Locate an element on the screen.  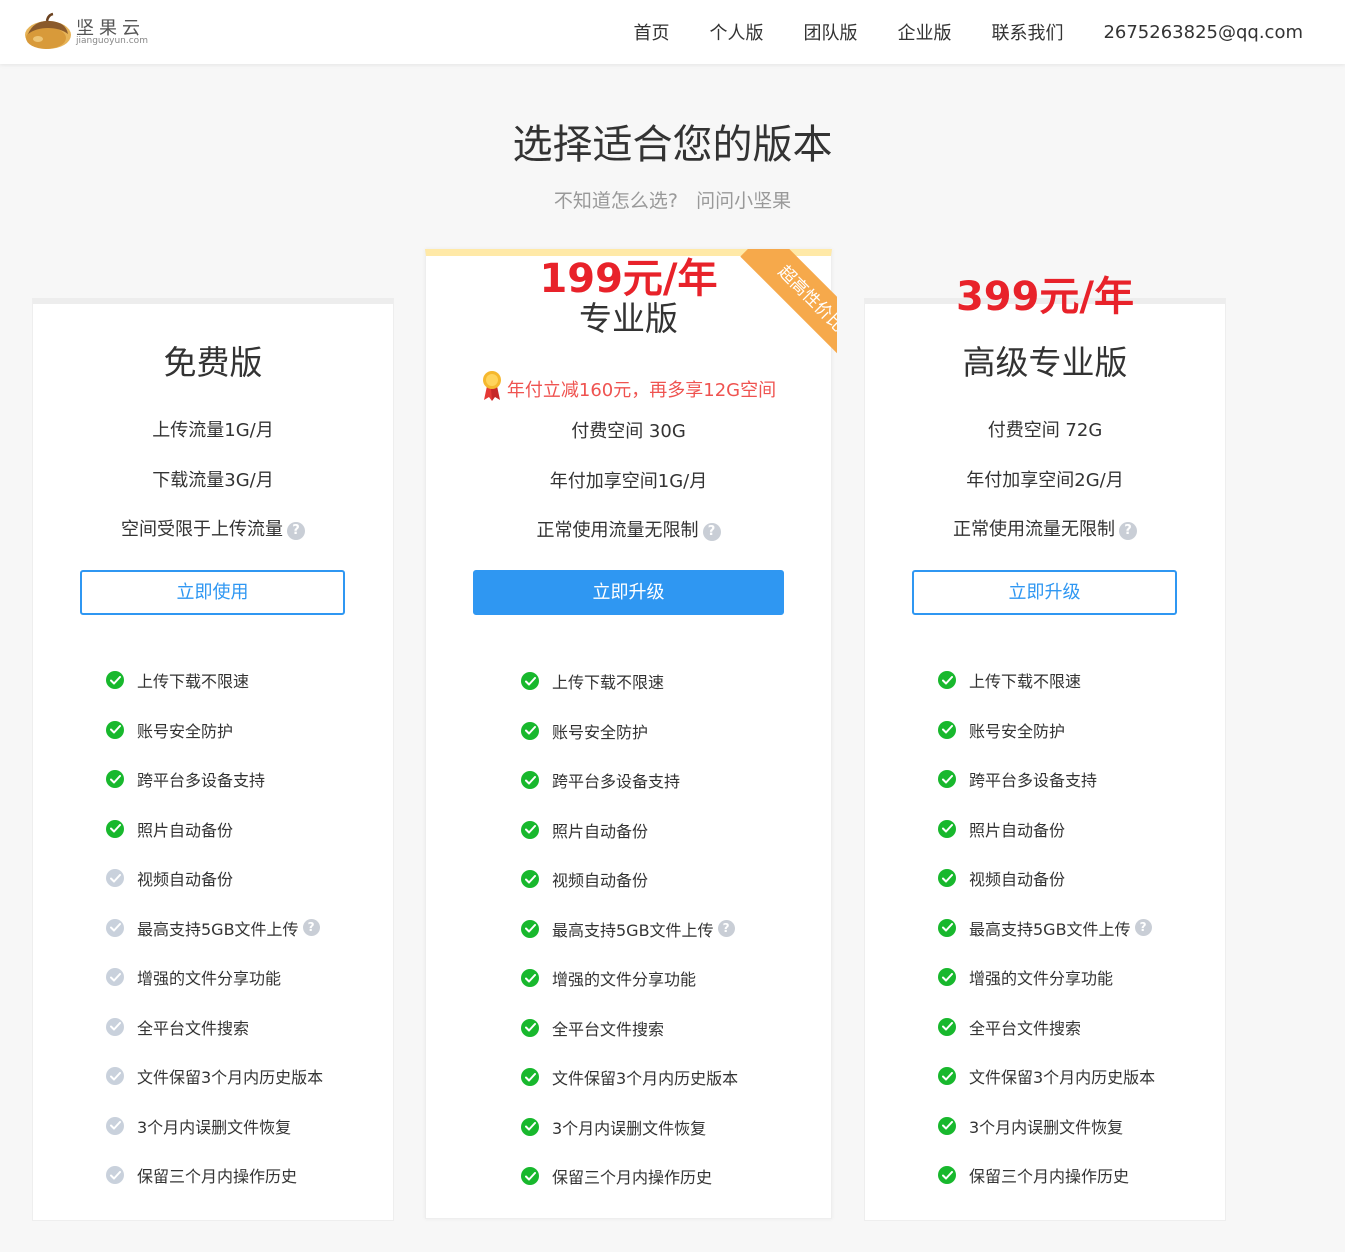
feature-item: 文件保留3个月内历史版本 is located at coordinates (1046, 1076).